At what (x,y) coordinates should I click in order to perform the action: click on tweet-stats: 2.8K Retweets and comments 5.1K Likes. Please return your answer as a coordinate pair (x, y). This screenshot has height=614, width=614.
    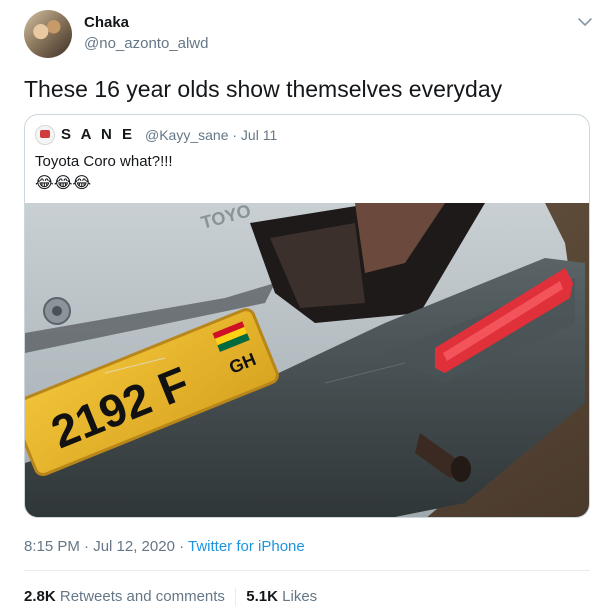
    Looking at the image, I should click on (170, 597).